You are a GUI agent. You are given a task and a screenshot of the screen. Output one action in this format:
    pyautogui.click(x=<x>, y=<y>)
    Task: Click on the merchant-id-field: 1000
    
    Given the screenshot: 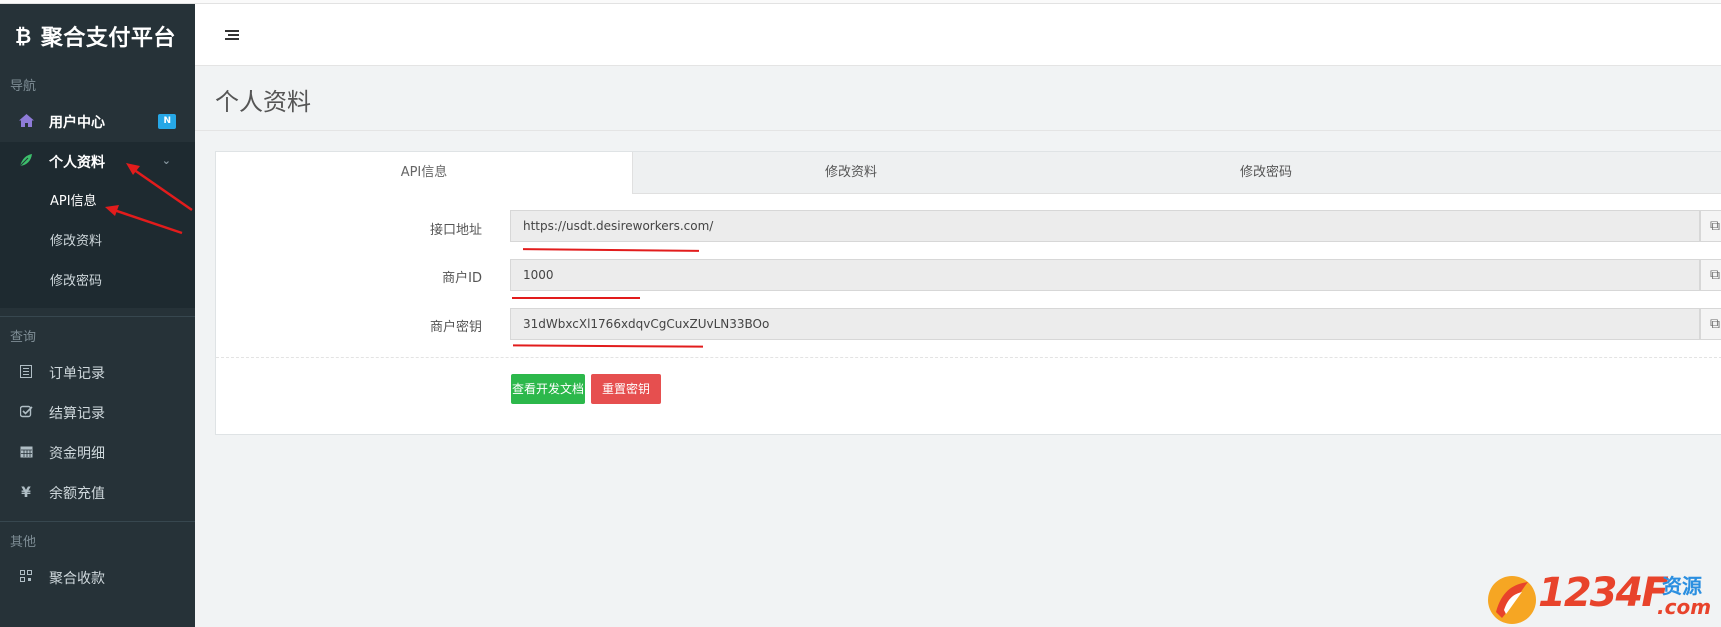 What is the action you would take?
    pyautogui.click(x=1105, y=275)
    